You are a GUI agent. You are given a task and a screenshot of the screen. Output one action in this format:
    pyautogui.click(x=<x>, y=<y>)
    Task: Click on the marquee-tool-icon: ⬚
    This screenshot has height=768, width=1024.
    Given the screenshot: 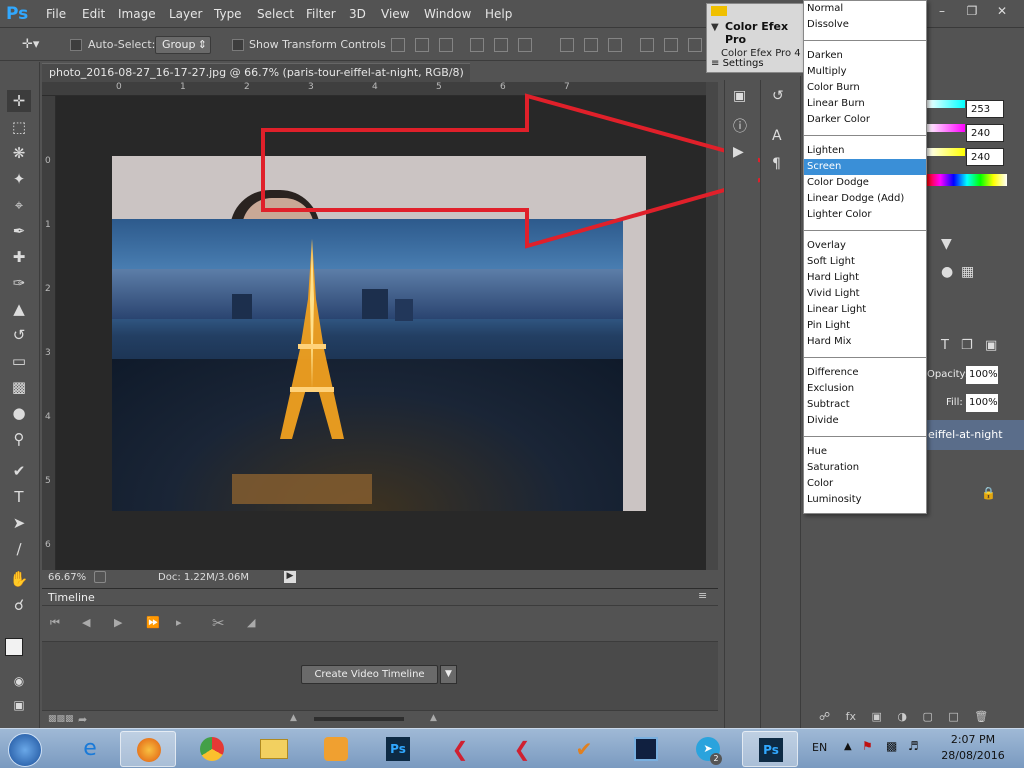 What is the action you would take?
    pyautogui.click(x=19, y=127)
    